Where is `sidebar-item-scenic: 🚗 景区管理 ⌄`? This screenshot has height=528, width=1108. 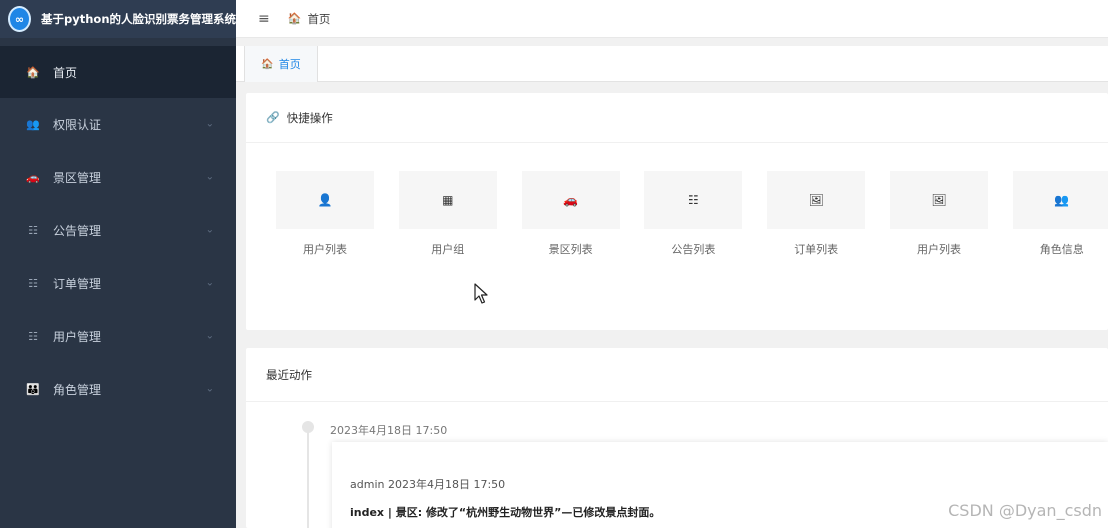 sidebar-item-scenic: 🚗 景区管理 ⌄ is located at coordinates (118, 177).